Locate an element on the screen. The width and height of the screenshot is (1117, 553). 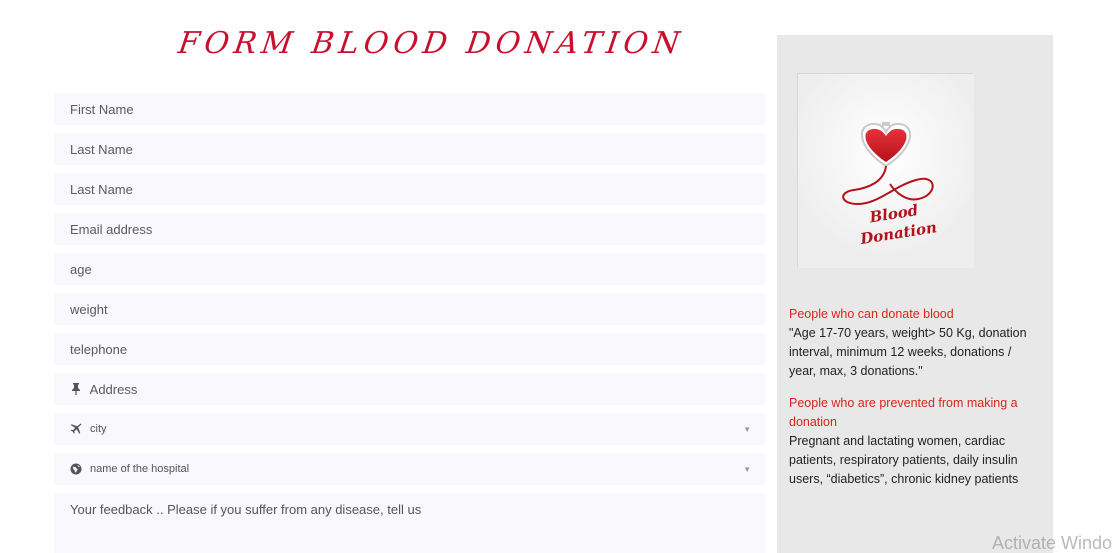
page-title: FORM BLOOD DONATION is located at coordinates (431, 43).